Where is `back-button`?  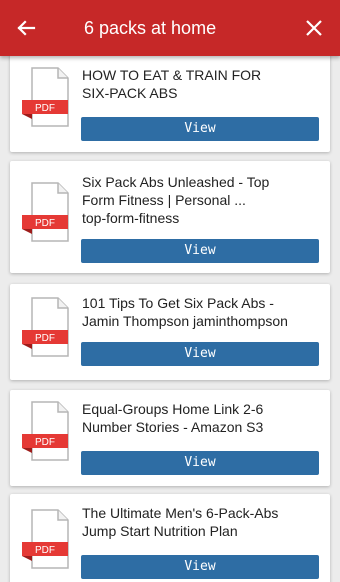
back-button is located at coordinates (26, 28).